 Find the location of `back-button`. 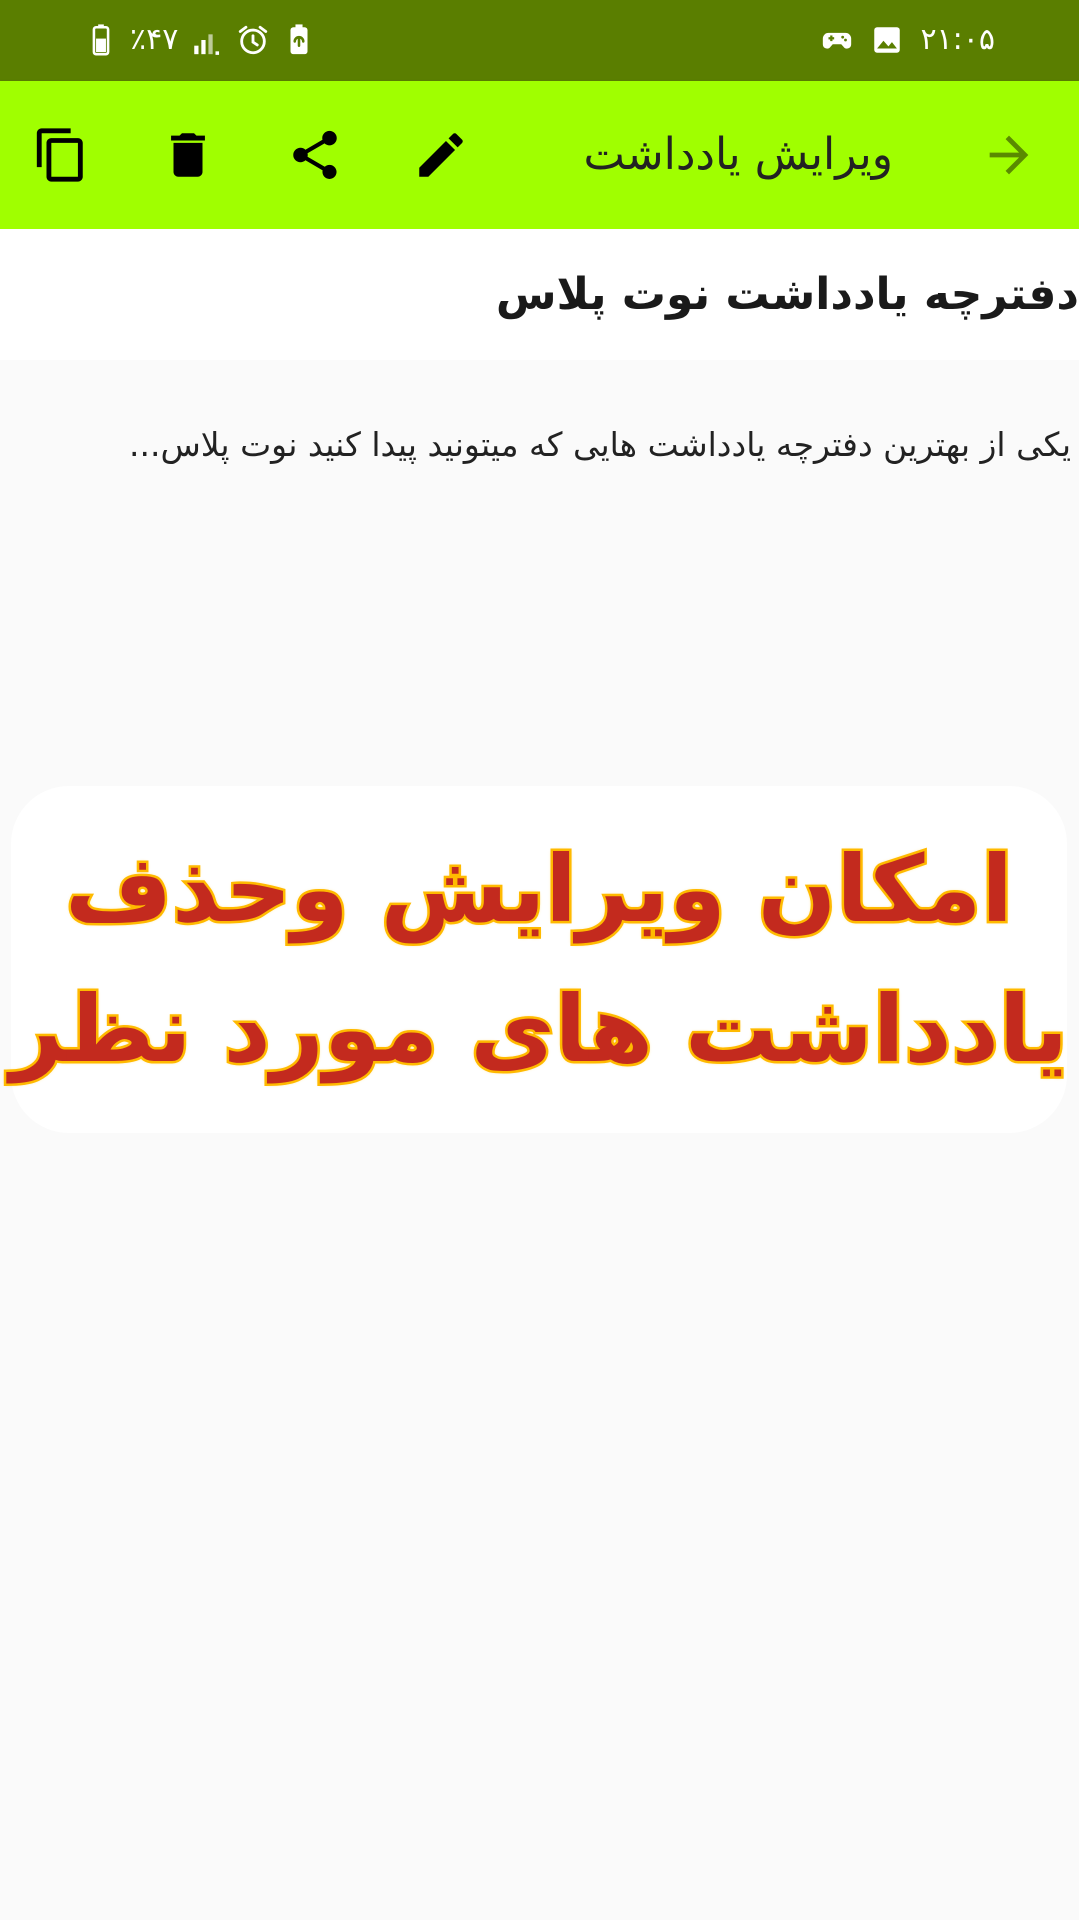

back-button is located at coordinates (1009, 155).